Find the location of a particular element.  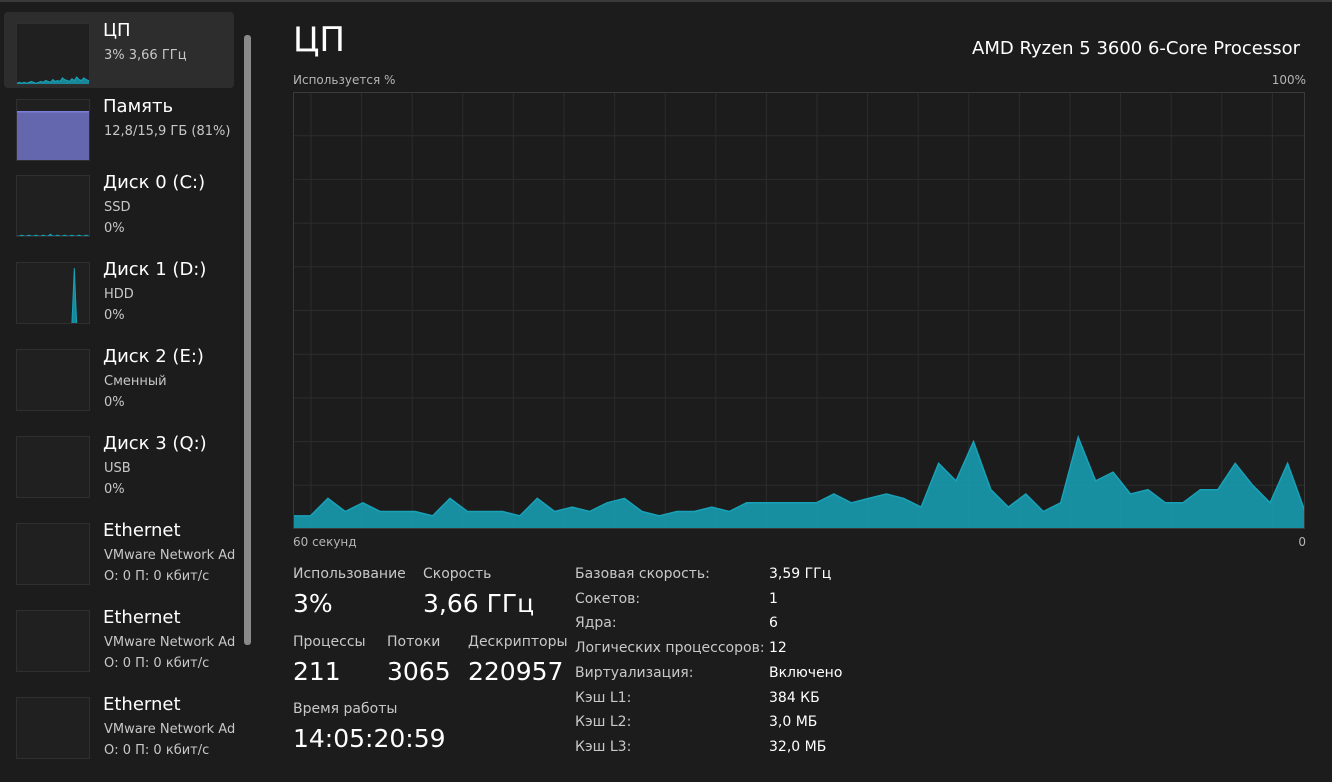

sidebar-item-cpu: ЦП 3% 3,66 ГГц is located at coordinates (119, 50).